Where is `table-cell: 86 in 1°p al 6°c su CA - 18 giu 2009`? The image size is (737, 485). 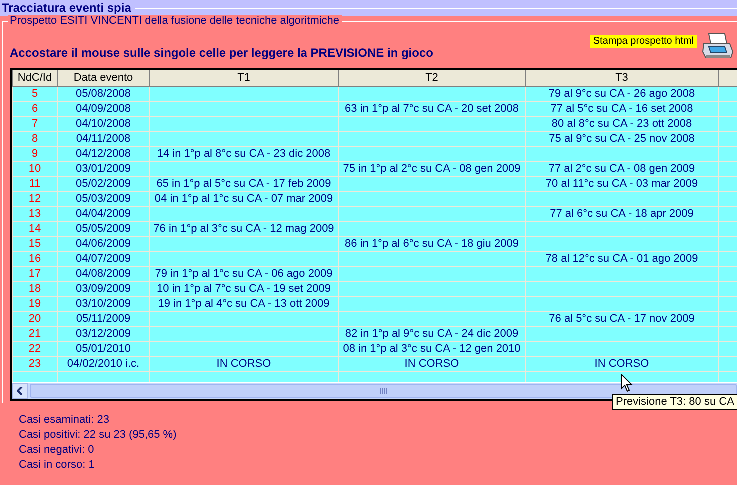
table-cell: 86 in 1°p al 6°c su CA - 18 giu 2009 is located at coordinates (432, 244).